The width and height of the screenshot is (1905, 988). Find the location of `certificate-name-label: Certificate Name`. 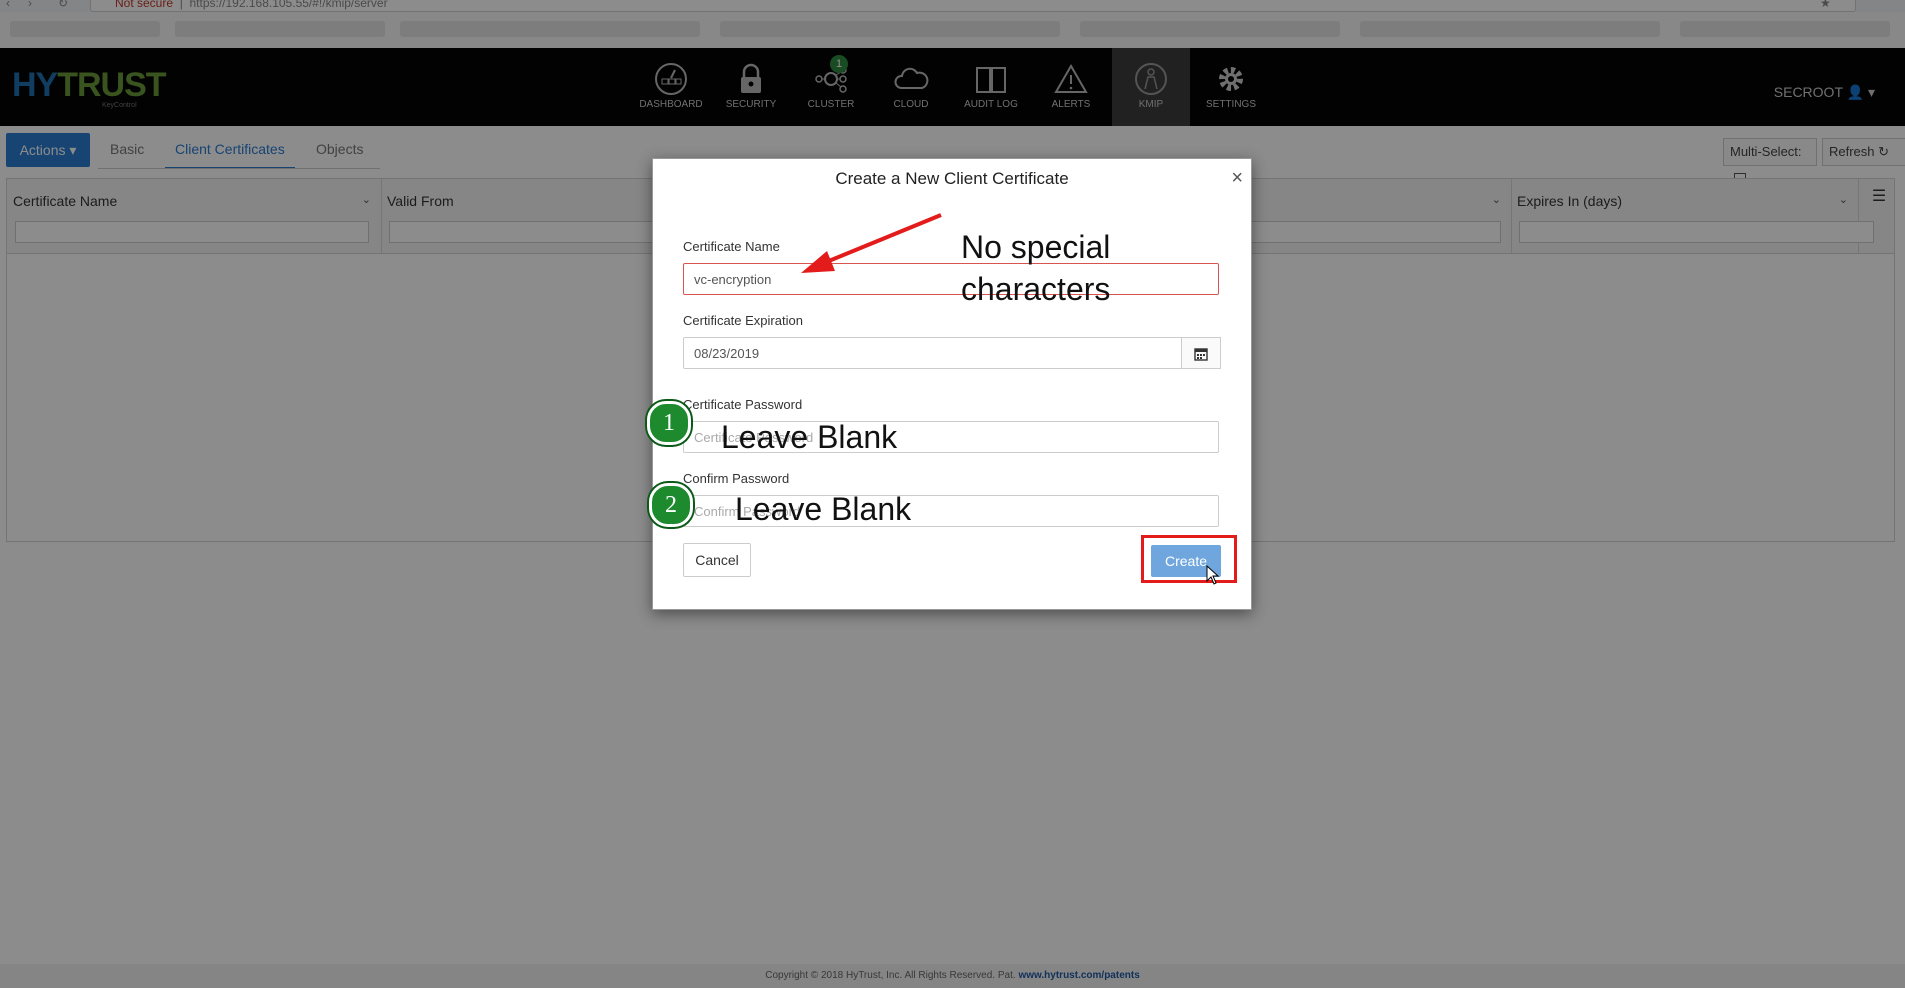

certificate-name-label: Certificate Name is located at coordinates (731, 246).